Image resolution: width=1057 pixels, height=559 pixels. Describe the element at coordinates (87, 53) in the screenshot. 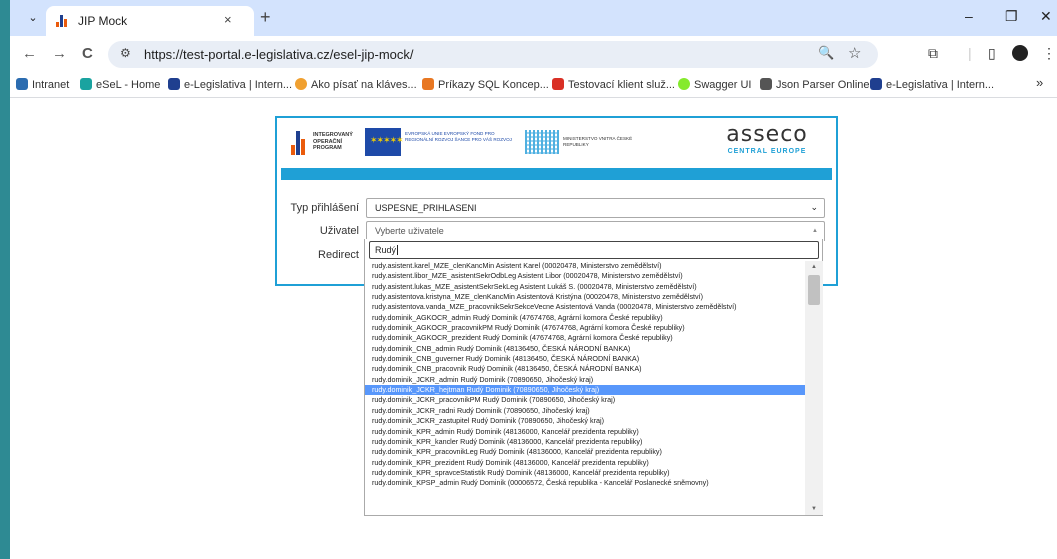

I see `reload-button: C` at that location.